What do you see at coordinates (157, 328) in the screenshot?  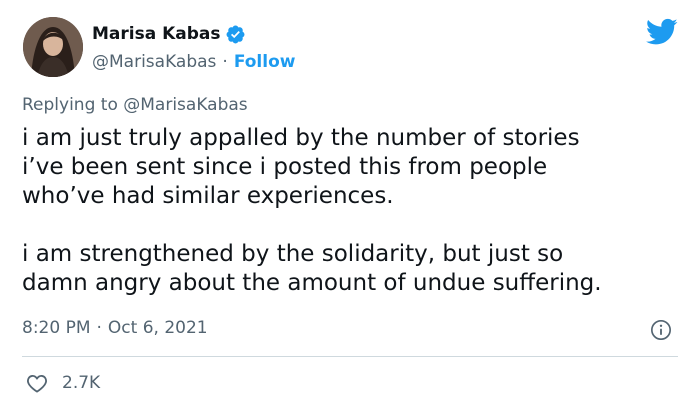 I see `tweet-date: Oct 6, 2021` at bounding box center [157, 328].